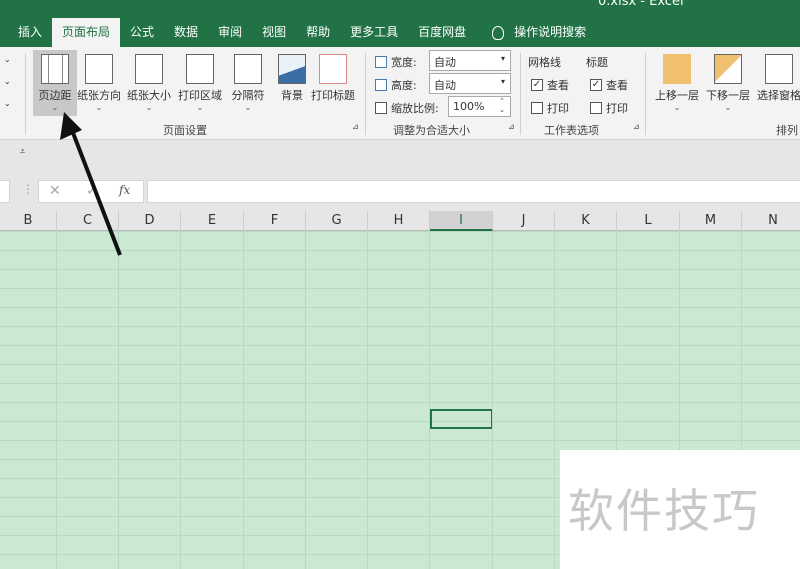  Describe the element at coordinates (461, 221) in the screenshot. I see `column-header-I: I` at that location.